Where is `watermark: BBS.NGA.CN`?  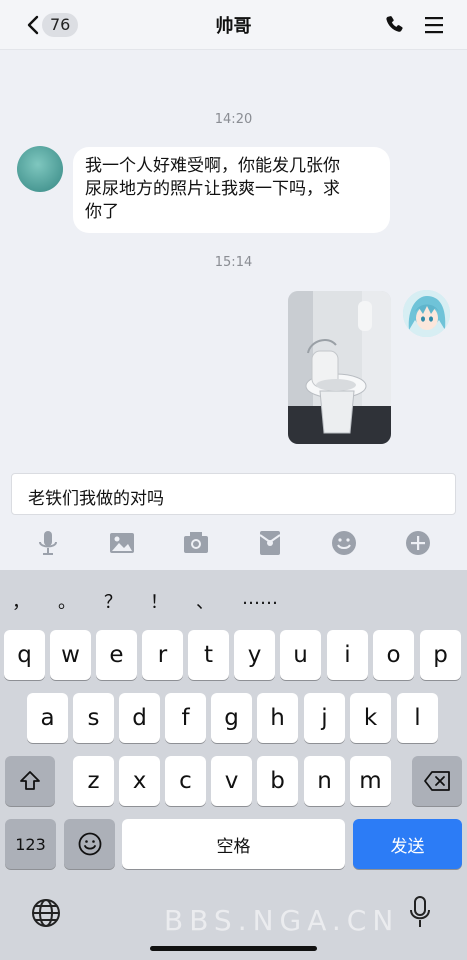
watermark: BBS.NGA.CN is located at coordinates (282, 920).